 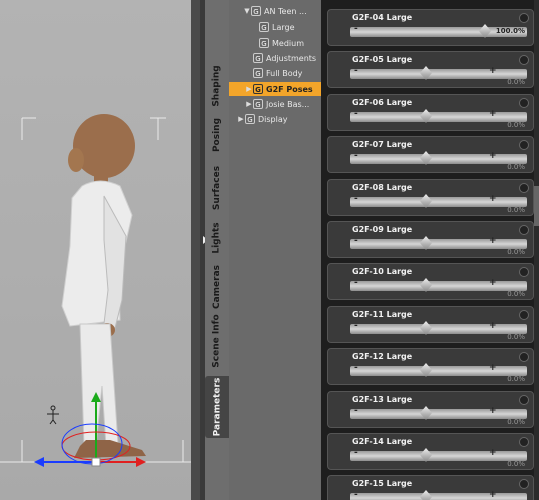 I want to click on parameter-slider: G2F-07 Large - +0.0%, so click(x=430, y=154).